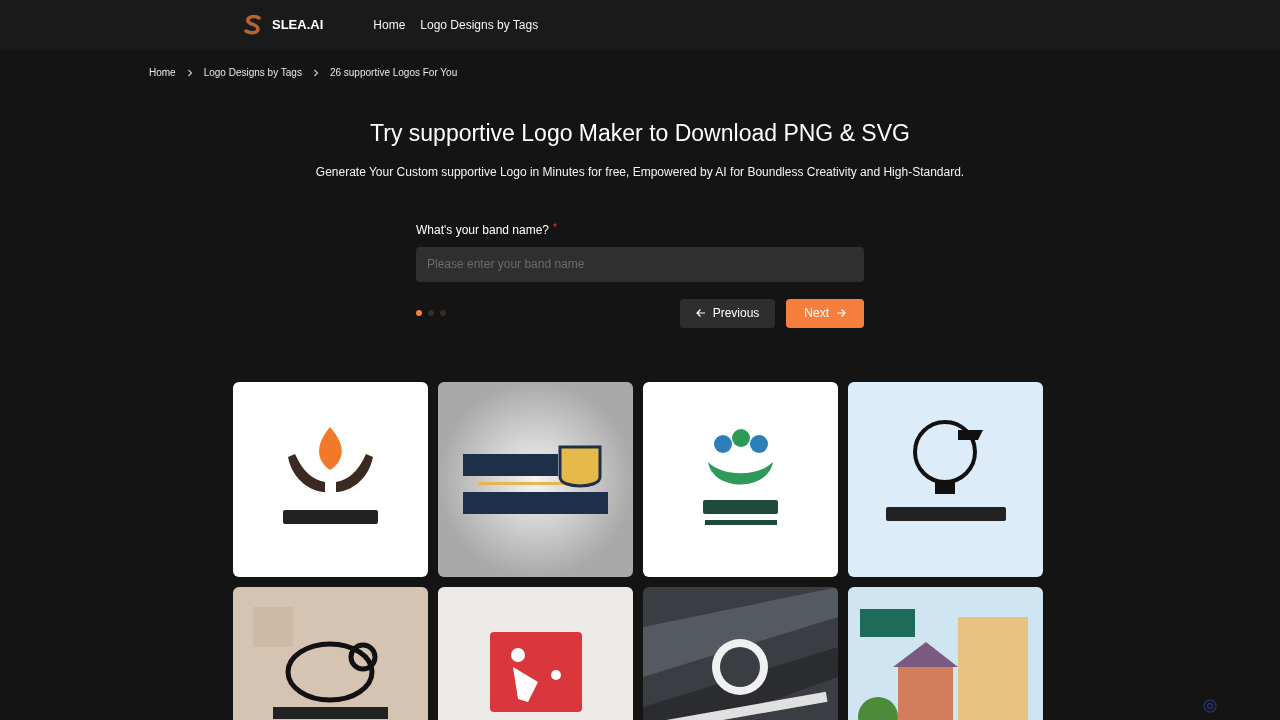 This screenshot has height=720, width=1280. Describe the element at coordinates (841, 313) in the screenshot. I see `arrow-right-icon` at that location.